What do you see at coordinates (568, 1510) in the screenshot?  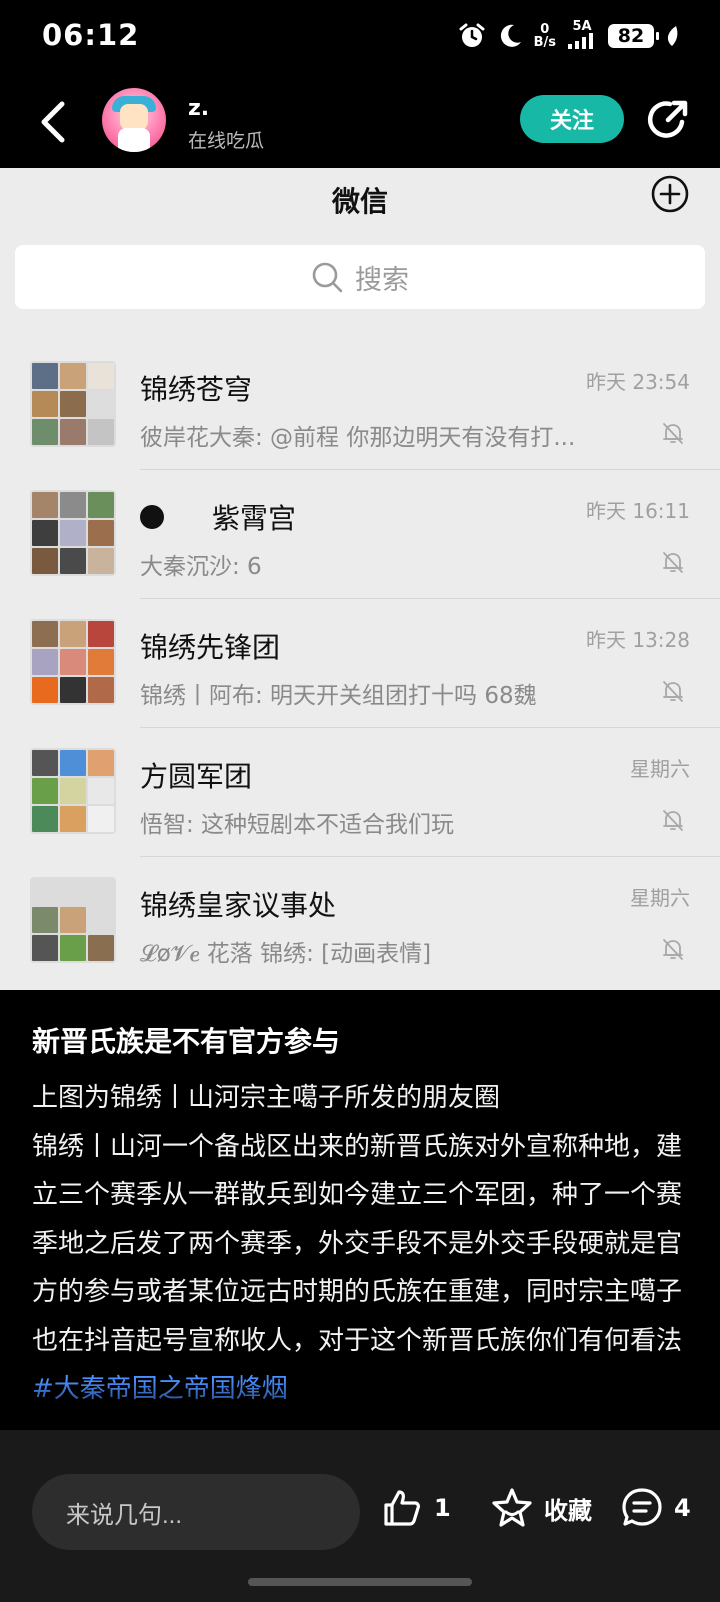 I see `favorite-label: 收藏` at bounding box center [568, 1510].